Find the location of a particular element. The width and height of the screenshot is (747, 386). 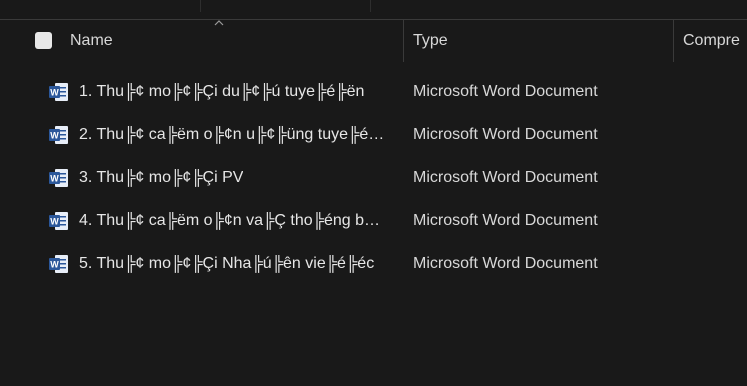

file-name: 1. Thu╠¢ mo╠¢╠Çi du╠¢╠ú tuye╠é╠ën is located at coordinates (222, 91).